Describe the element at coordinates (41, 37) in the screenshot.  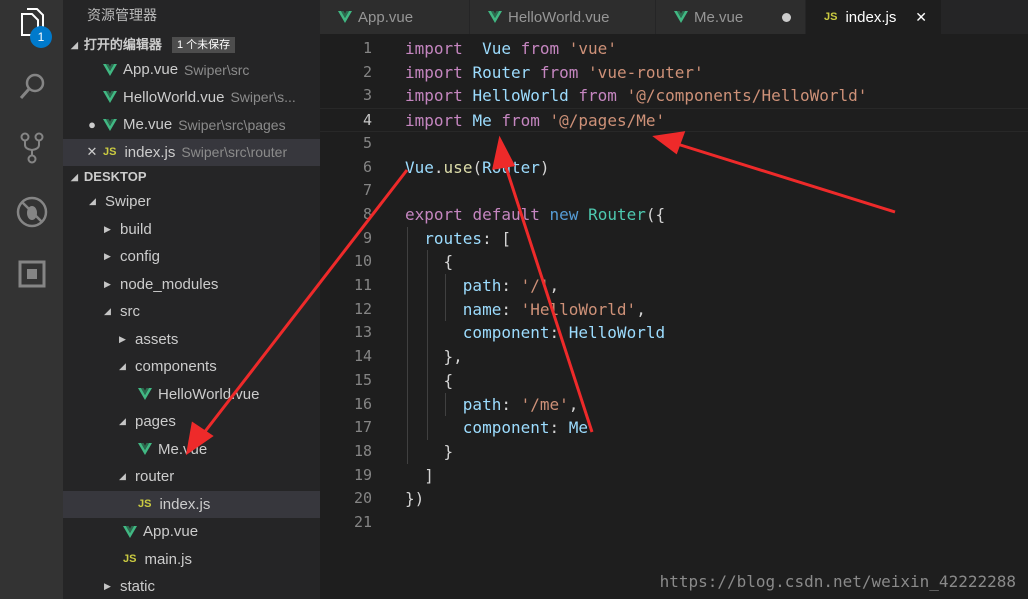
I see `explorer-badge: 1` at that location.